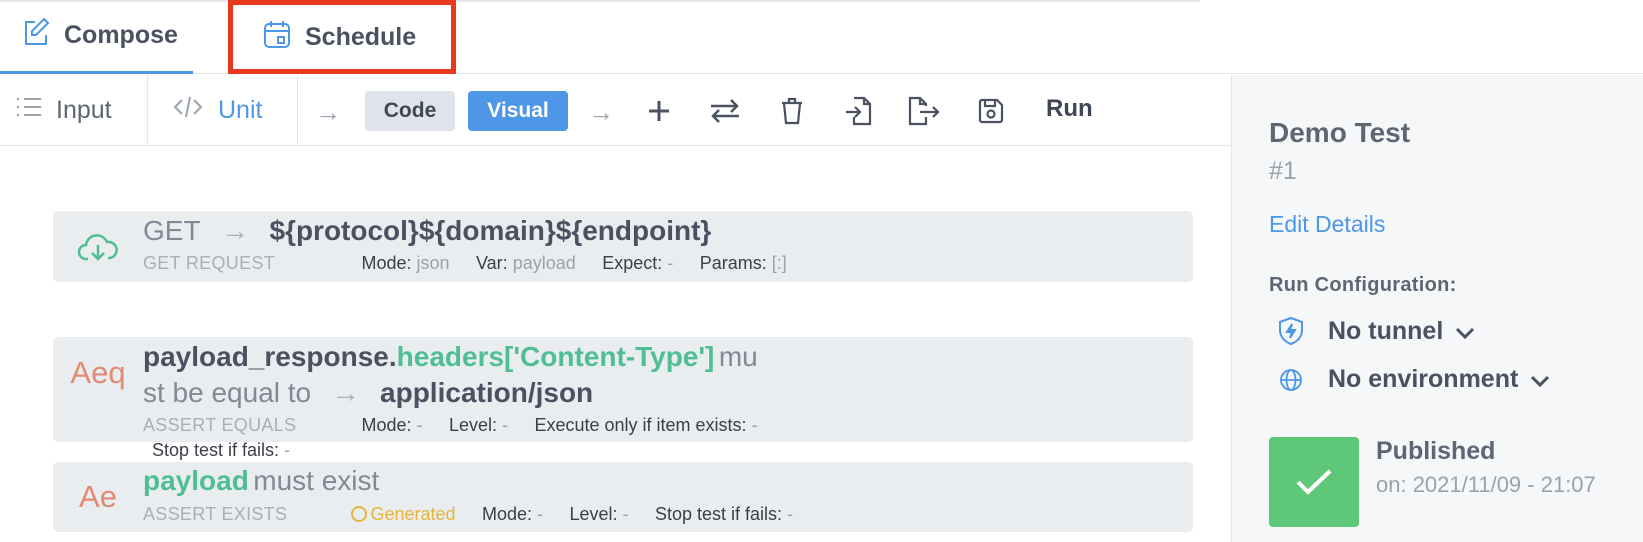 Image resolution: width=1643 pixels, height=542 pixels. What do you see at coordinates (1386, 330) in the screenshot?
I see `tunnel-value: No tunnel` at bounding box center [1386, 330].